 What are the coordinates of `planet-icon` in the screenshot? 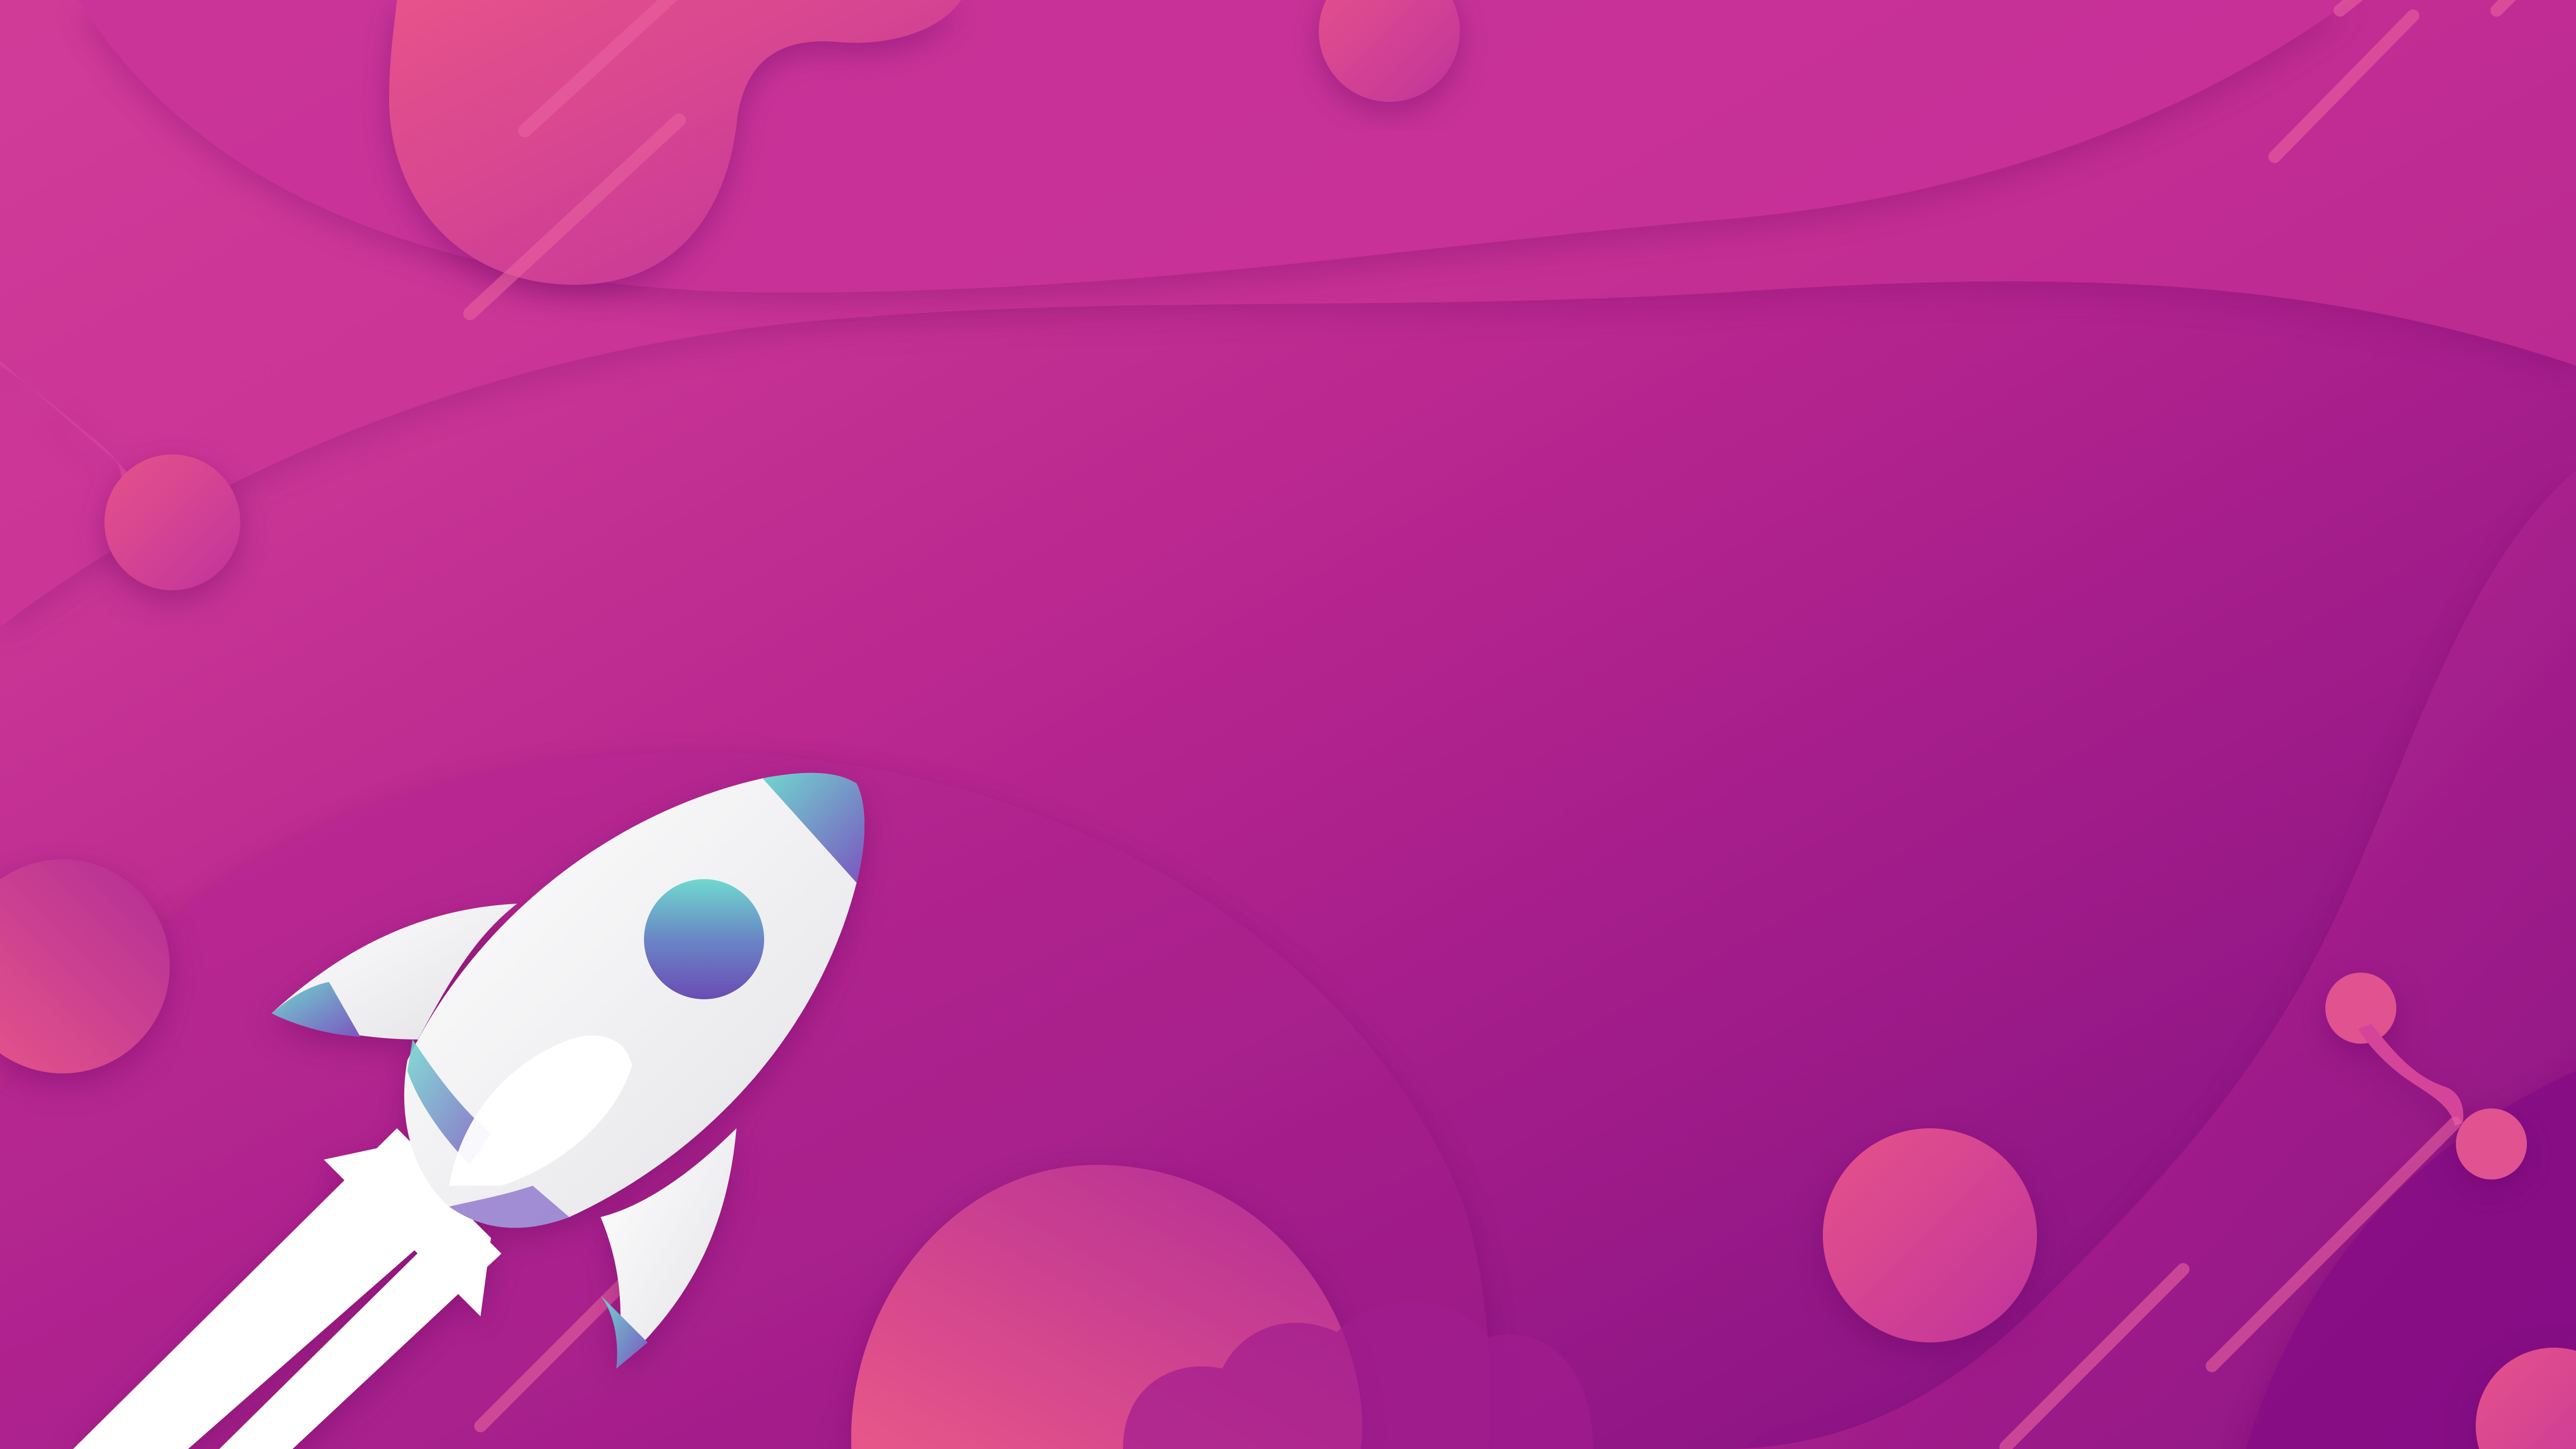 It's located at (1930, 1235).